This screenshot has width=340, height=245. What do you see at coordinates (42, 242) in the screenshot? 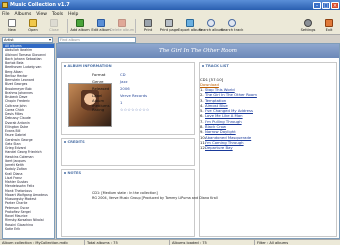
I see `status-collection: Album collection : MyCollection.mdb` at bounding box center [42, 242].